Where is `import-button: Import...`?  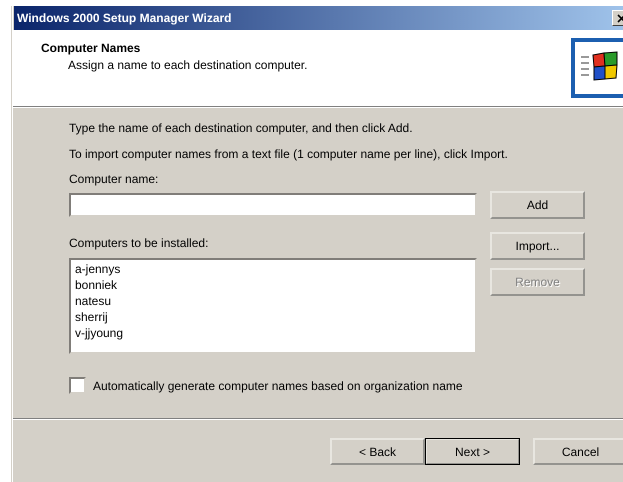
import-button: Import... is located at coordinates (537, 246).